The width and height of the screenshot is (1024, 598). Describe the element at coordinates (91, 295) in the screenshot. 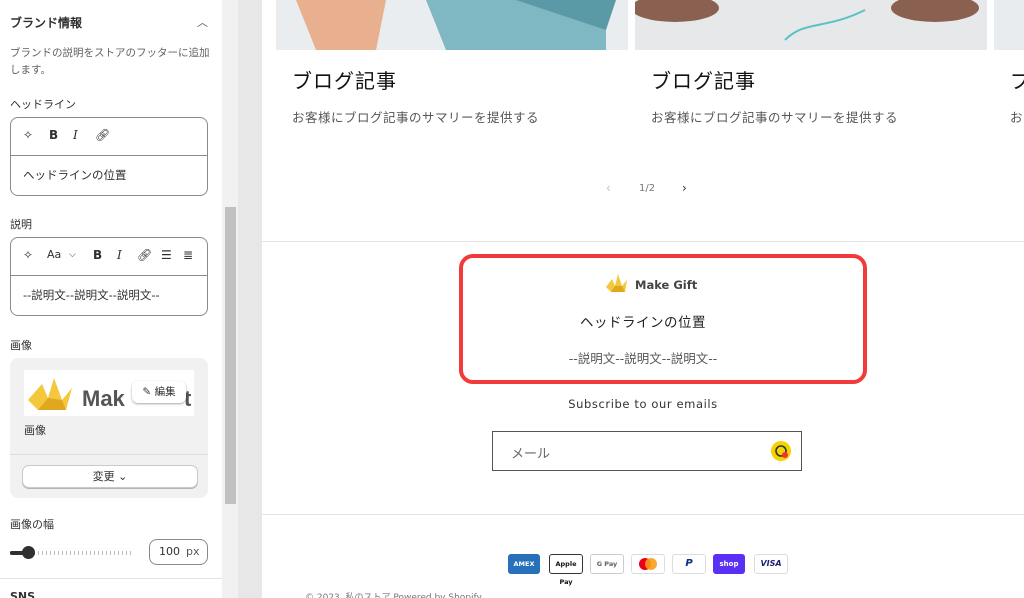

I see `description-input: --説明文--説明文--説明文--` at that location.